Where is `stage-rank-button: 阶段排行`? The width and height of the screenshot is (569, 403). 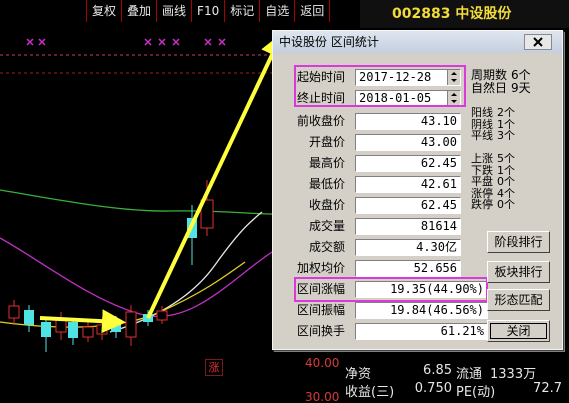 stage-rank-button: 阶段排行 is located at coordinates (518, 242).